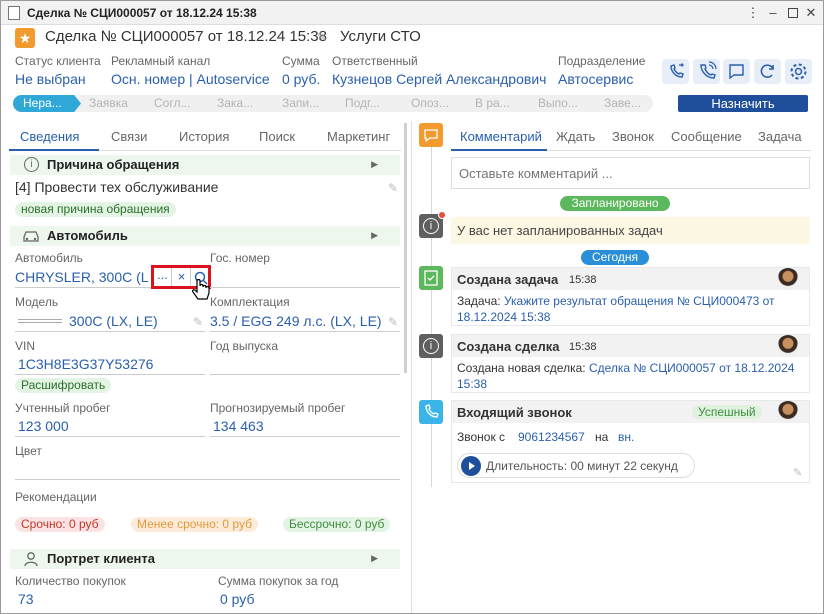  Describe the element at coordinates (773, 13) in the screenshot. I see `minimize-icon: –` at that location.